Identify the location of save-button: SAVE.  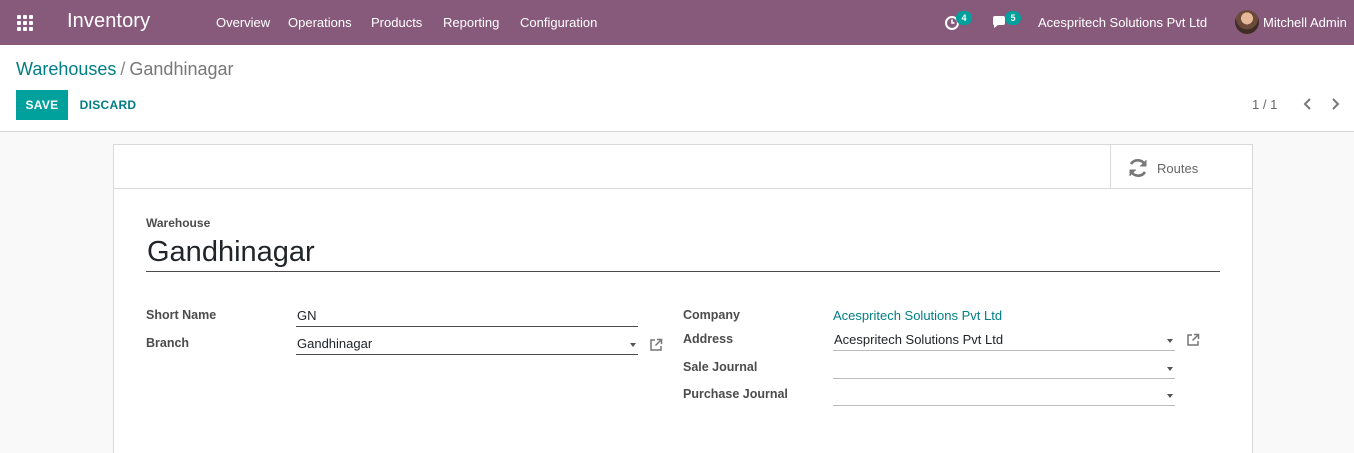
(42, 105).